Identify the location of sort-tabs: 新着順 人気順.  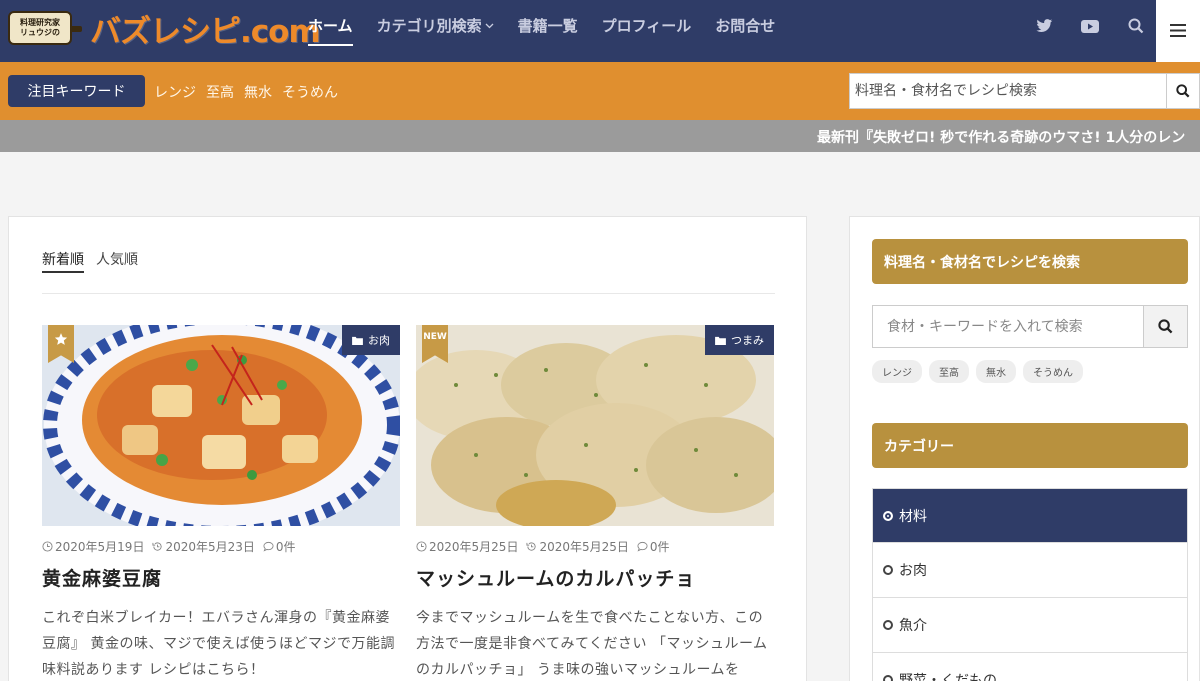
(408, 271).